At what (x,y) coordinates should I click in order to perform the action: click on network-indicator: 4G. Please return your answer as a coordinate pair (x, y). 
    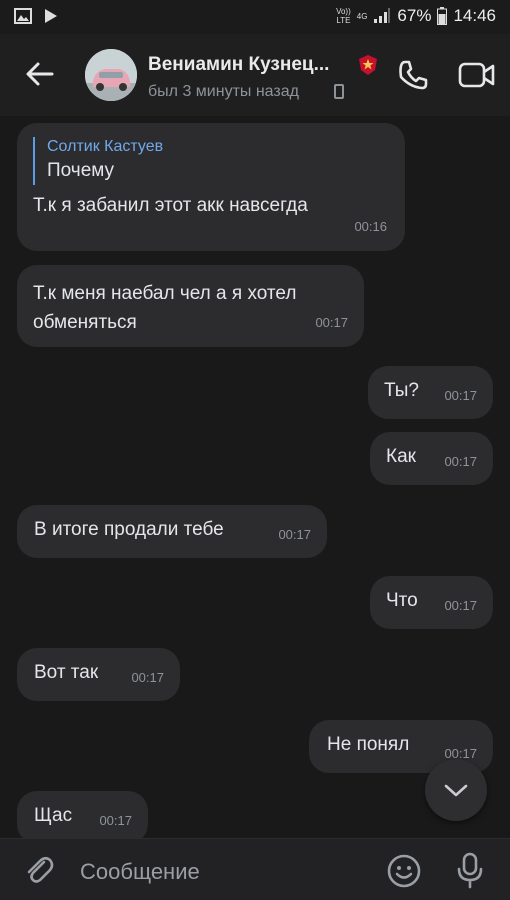
    Looking at the image, I should click on (362, 16).